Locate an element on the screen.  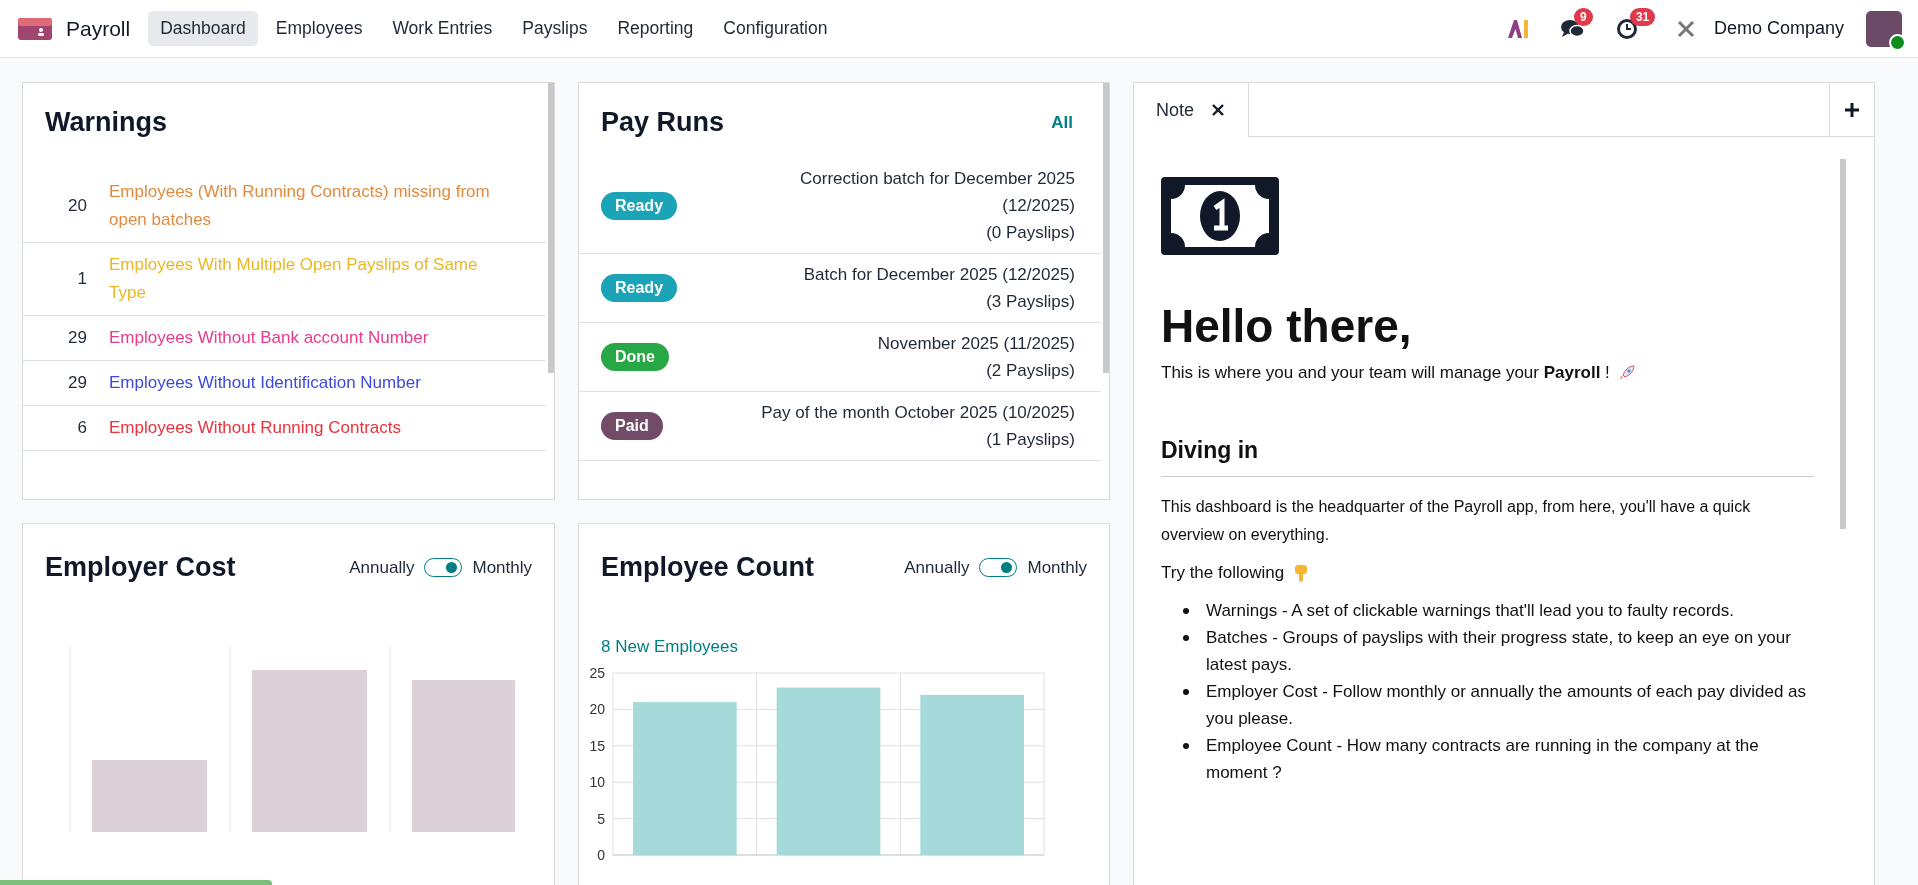
plus-icon is located at coordinates (1852, 109).